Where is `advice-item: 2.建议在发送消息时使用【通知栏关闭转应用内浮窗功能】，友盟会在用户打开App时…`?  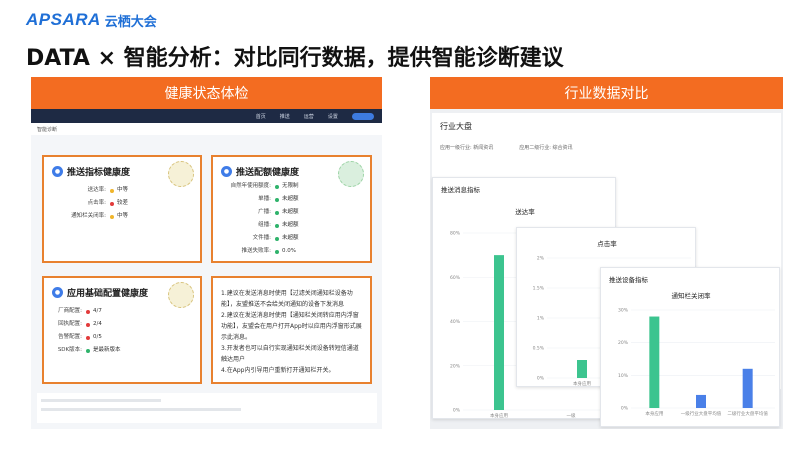
advice-item: 2.建议在发送消息时使用【通知栏关闭转应用内浮窗功能】，友盟会在用户打开App时… is located at coordinates (291, 326).